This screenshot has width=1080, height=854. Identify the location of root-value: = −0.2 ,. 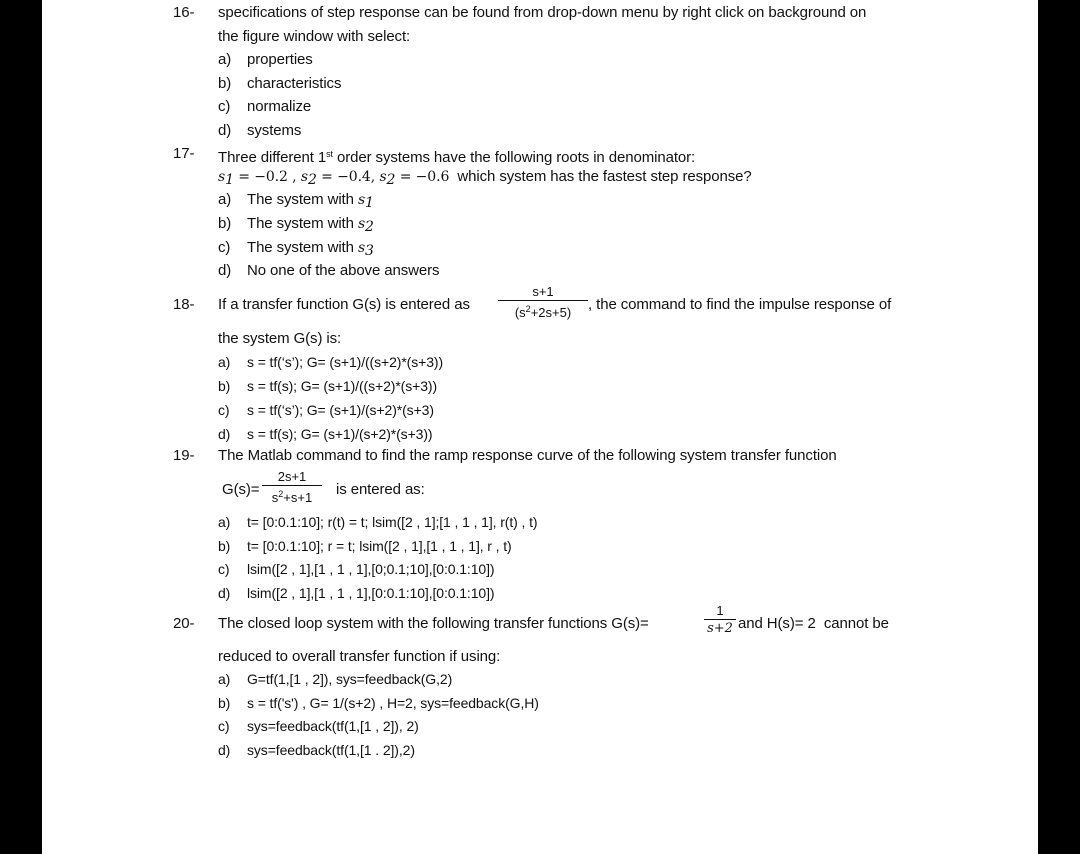
(267, 177).